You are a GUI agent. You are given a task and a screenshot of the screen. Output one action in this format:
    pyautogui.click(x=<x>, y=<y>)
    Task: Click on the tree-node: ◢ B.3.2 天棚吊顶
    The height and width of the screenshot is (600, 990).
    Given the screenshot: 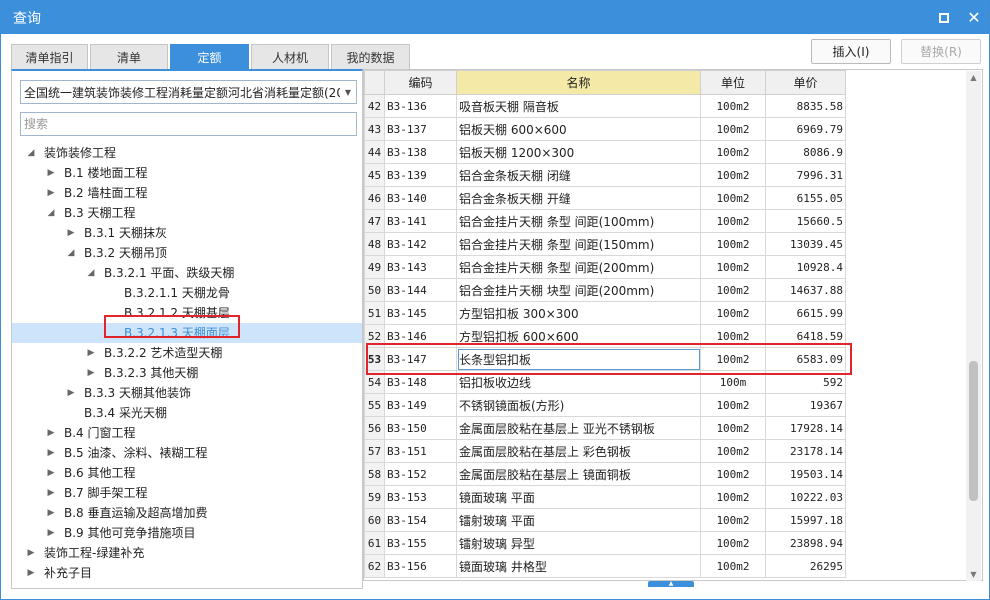 What is the action you would take?
    pyautogui.click(x=187, y=253)
    